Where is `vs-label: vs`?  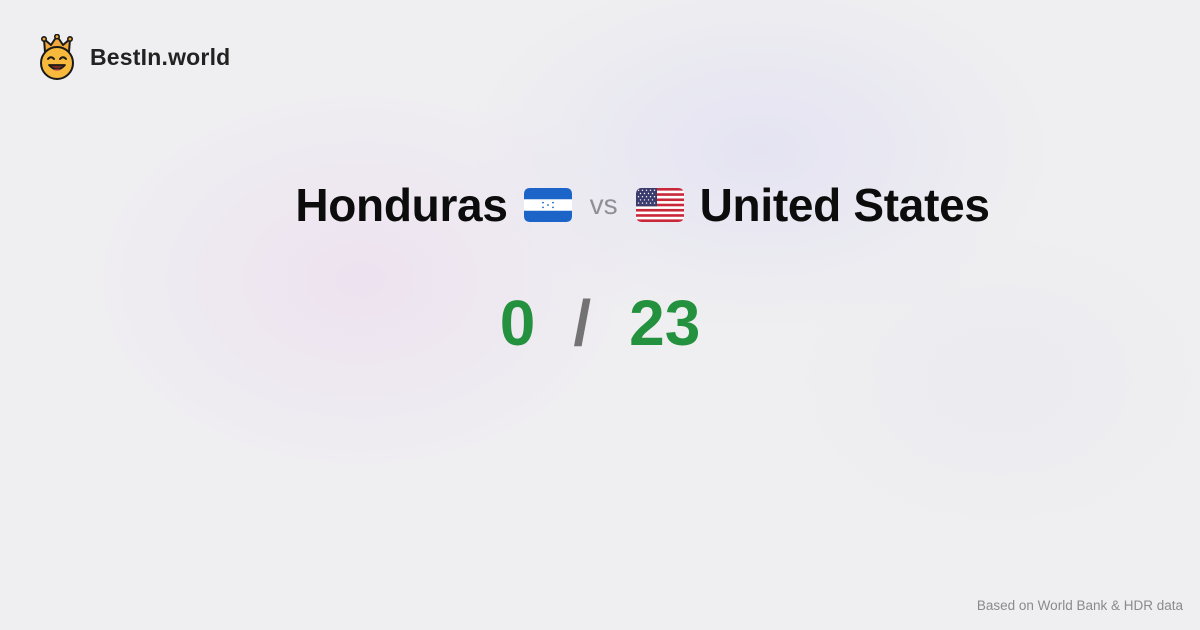 vs-label: vs is located at coordinates (603, 204).